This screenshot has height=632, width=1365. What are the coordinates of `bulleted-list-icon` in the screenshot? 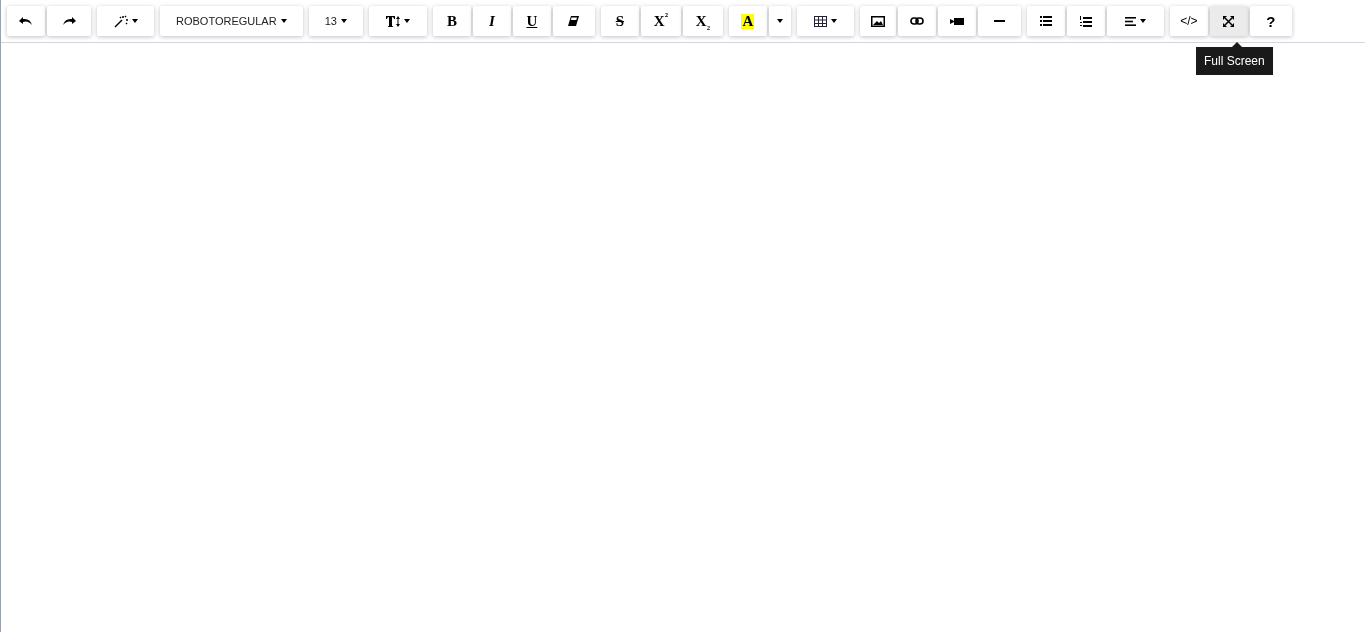 It's located at (1045, 21).